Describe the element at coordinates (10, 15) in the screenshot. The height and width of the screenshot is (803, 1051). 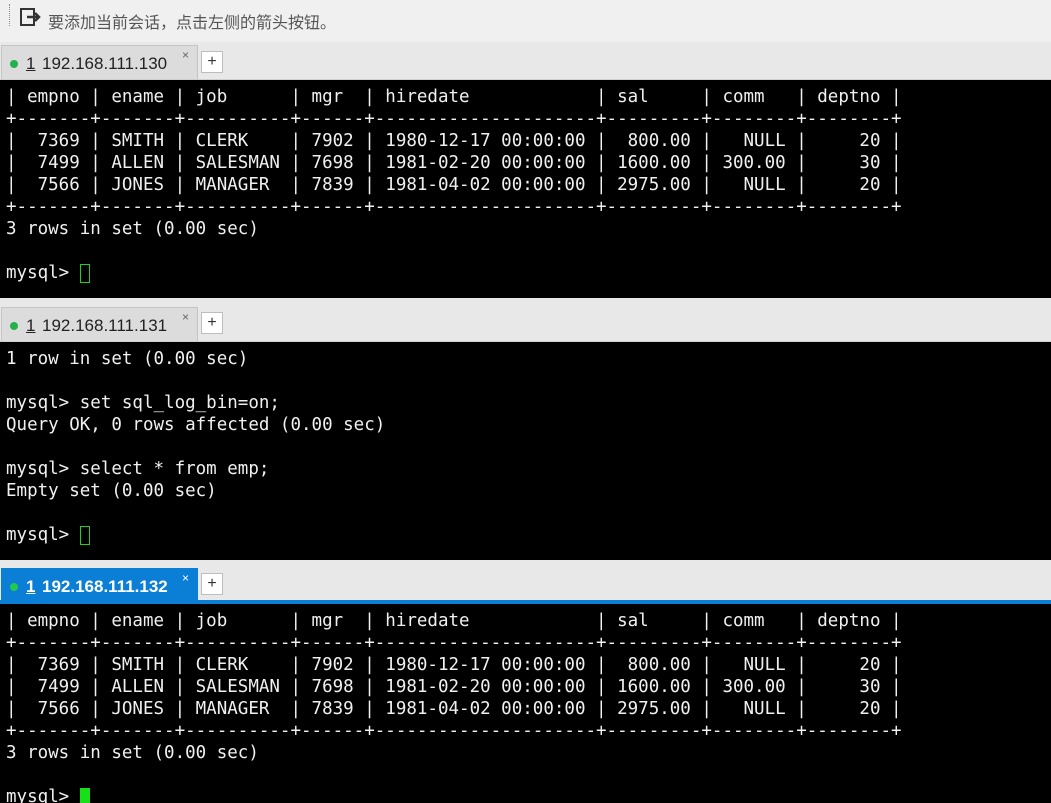
I see `toolbar-grip` at that location.